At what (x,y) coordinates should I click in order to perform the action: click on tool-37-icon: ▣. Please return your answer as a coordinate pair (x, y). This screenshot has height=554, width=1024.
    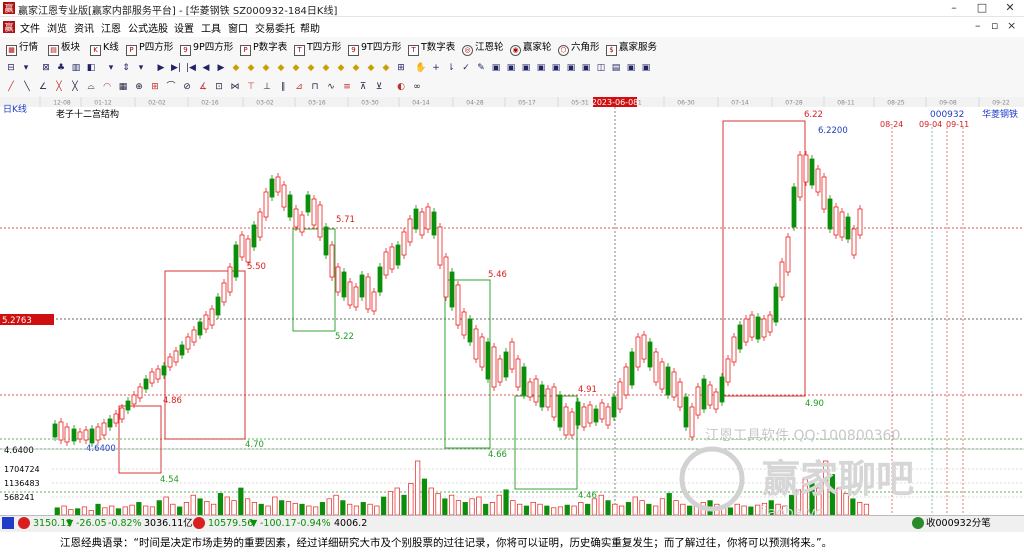
    Looking at the image, I should click on (571, 68).